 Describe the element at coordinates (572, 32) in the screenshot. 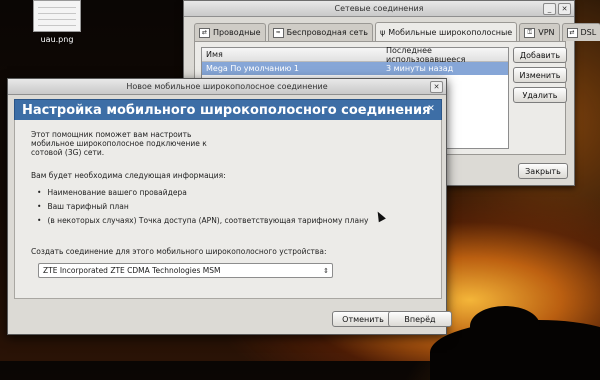

I see `dsl-icon: ⇄` at that location.